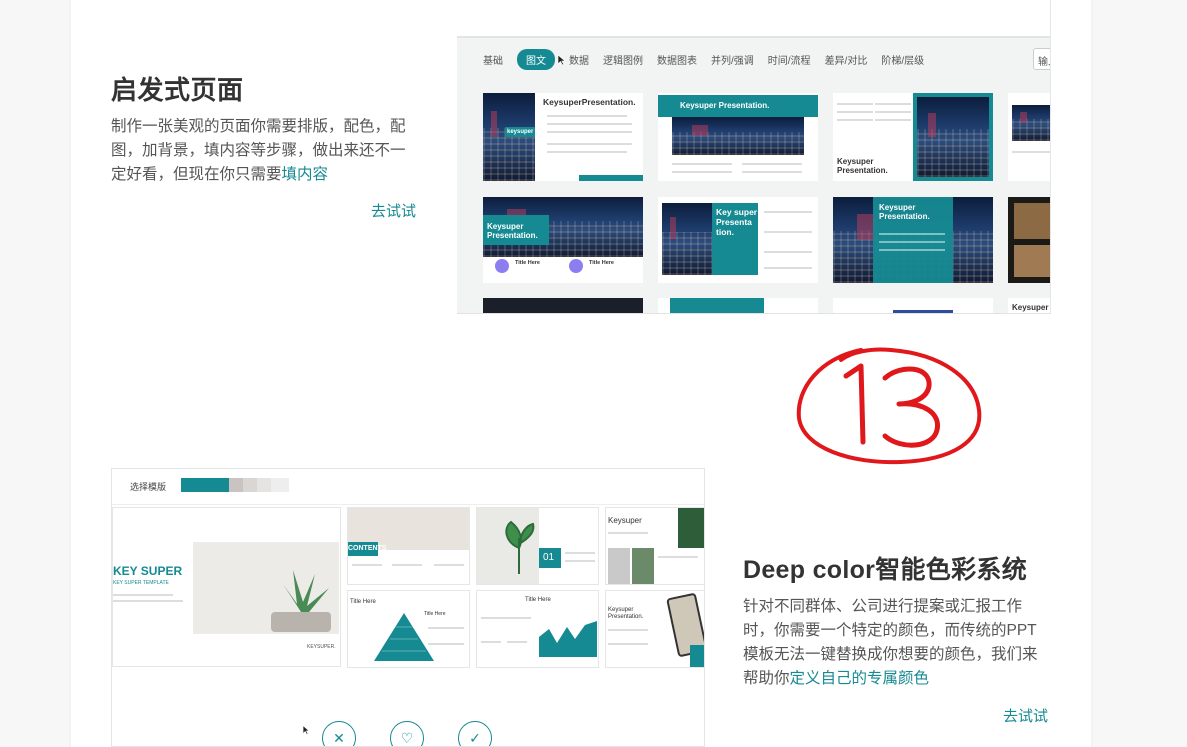 Image resolution: width=1187 pixels, height=747 pixels. Describe the element at coordinates (407, 737) in the screenshot. I see `heart-icon: ♡` at that location.